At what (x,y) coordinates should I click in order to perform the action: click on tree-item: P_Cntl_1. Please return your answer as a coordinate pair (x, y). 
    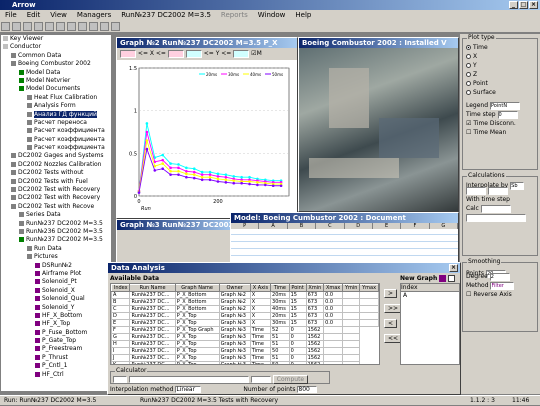
    Looking at the image, I should click on (56, 366).